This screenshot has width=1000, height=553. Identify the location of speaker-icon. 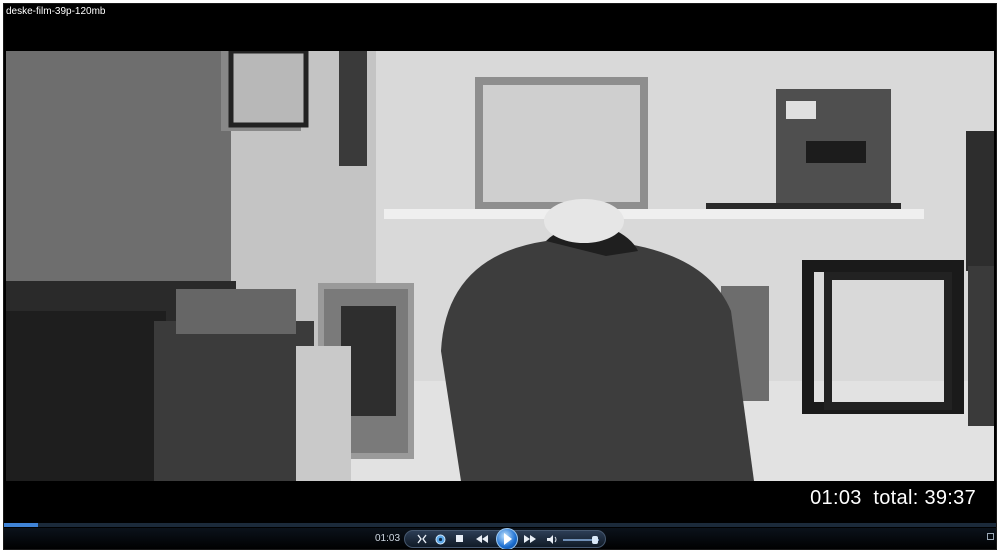
(552, 539).